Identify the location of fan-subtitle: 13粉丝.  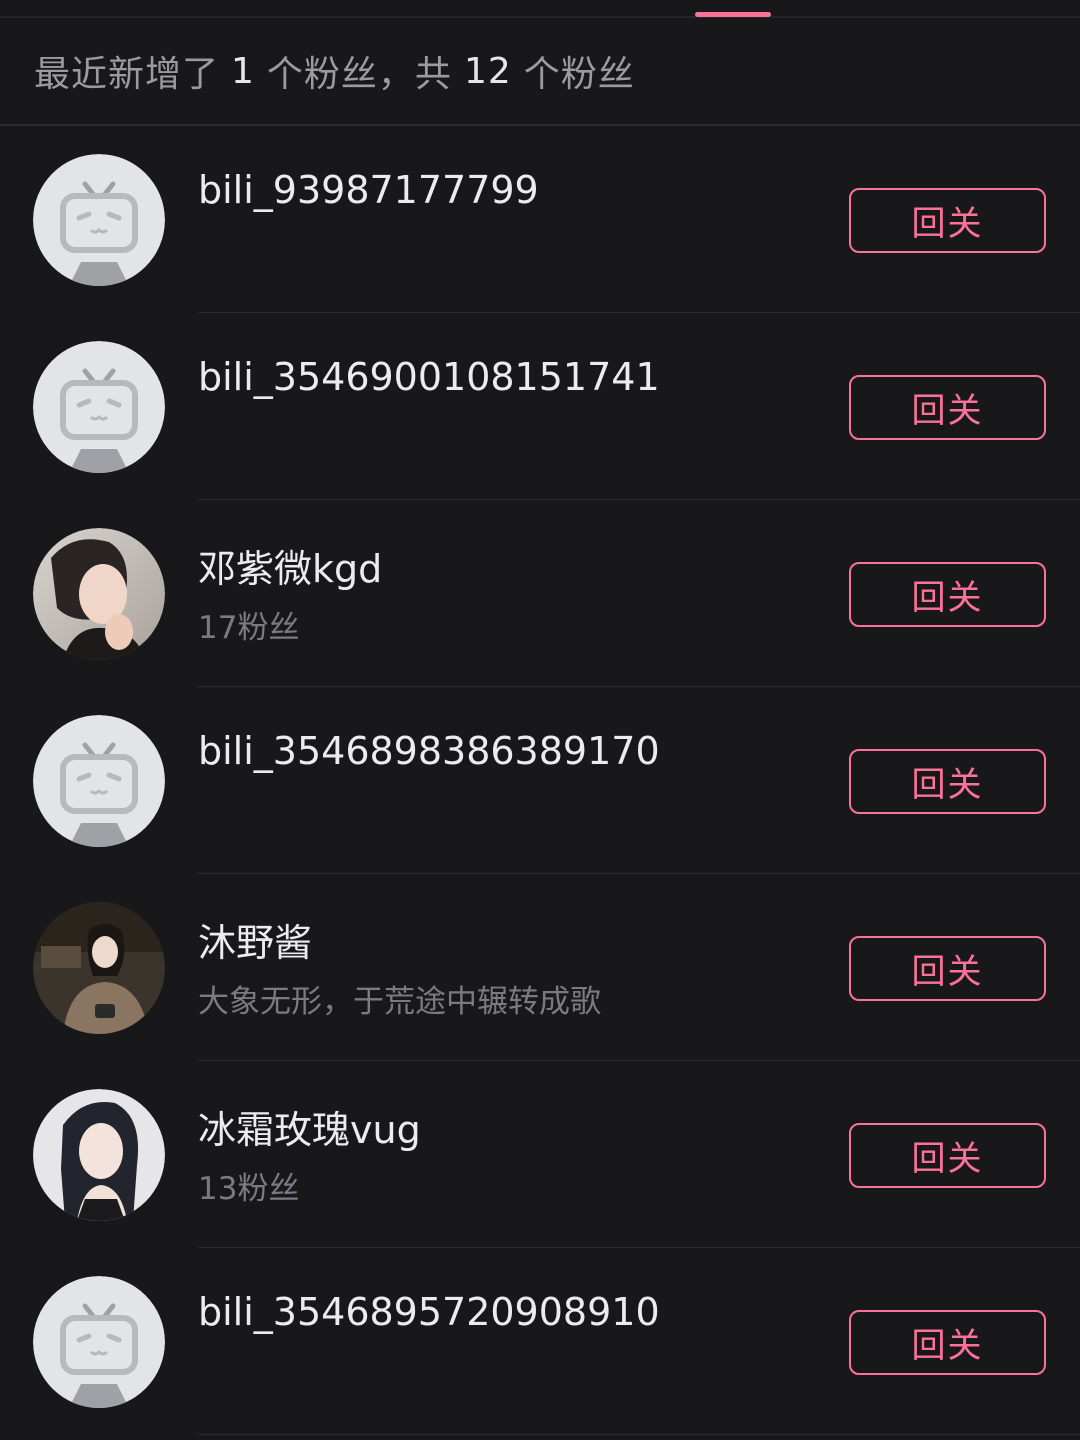
(249, 1189).